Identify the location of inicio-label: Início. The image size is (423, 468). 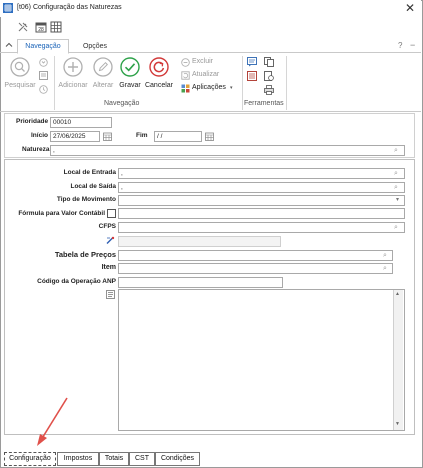
(39, 135).